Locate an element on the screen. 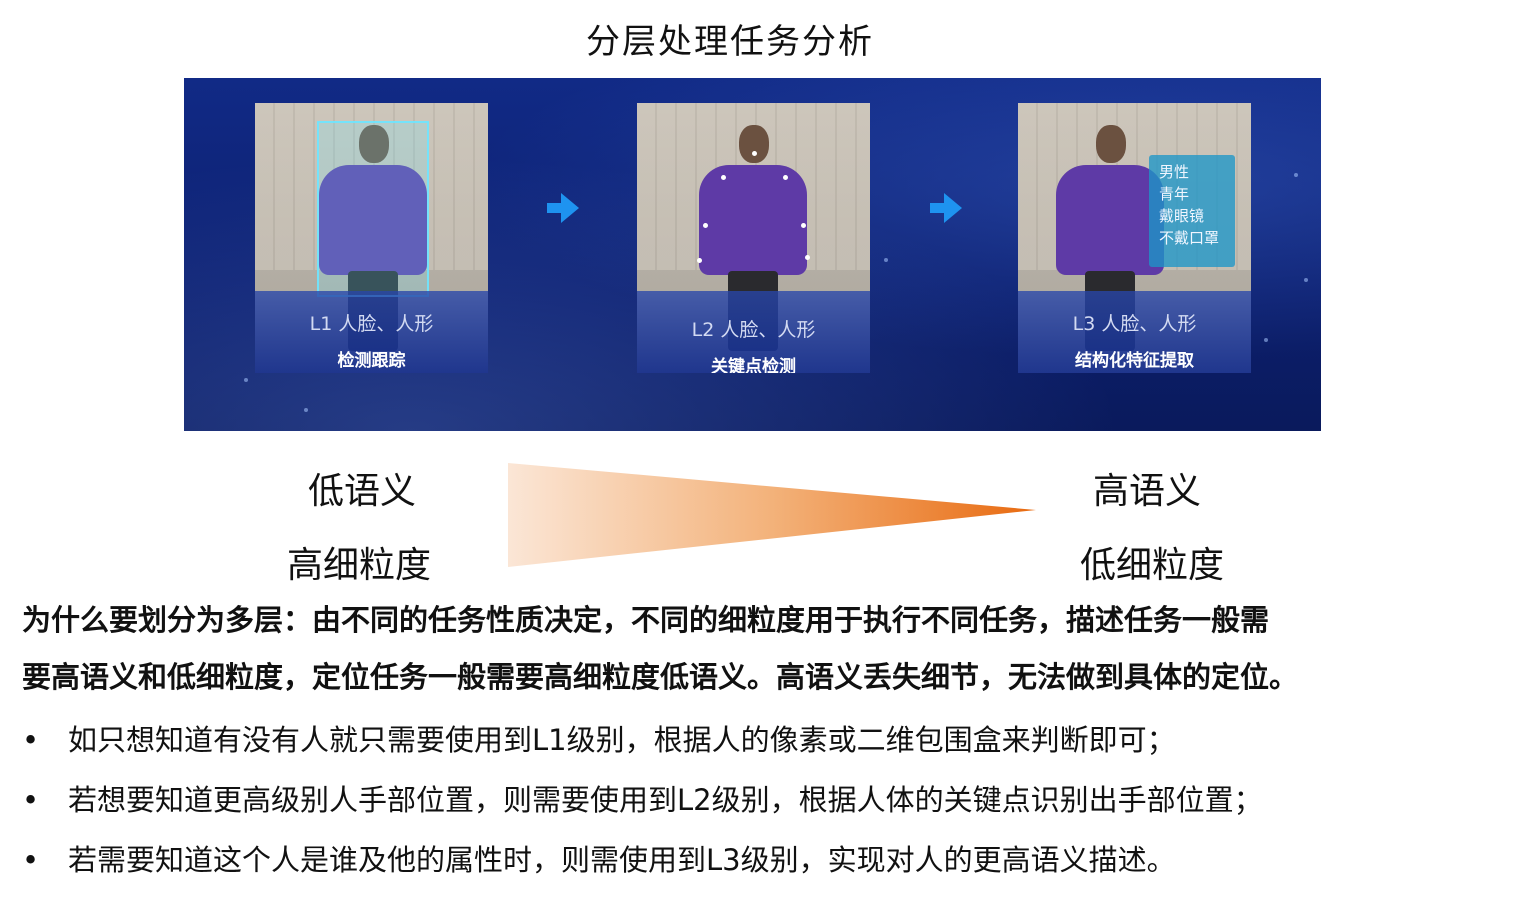 The width and height of the screenshot is (1519, 901). bullet-item: • 如只想知道有没有人就只需要使用到L1级别，根据人的像素或二维包围盒来判断即可； is located at coordinates (762, 740).